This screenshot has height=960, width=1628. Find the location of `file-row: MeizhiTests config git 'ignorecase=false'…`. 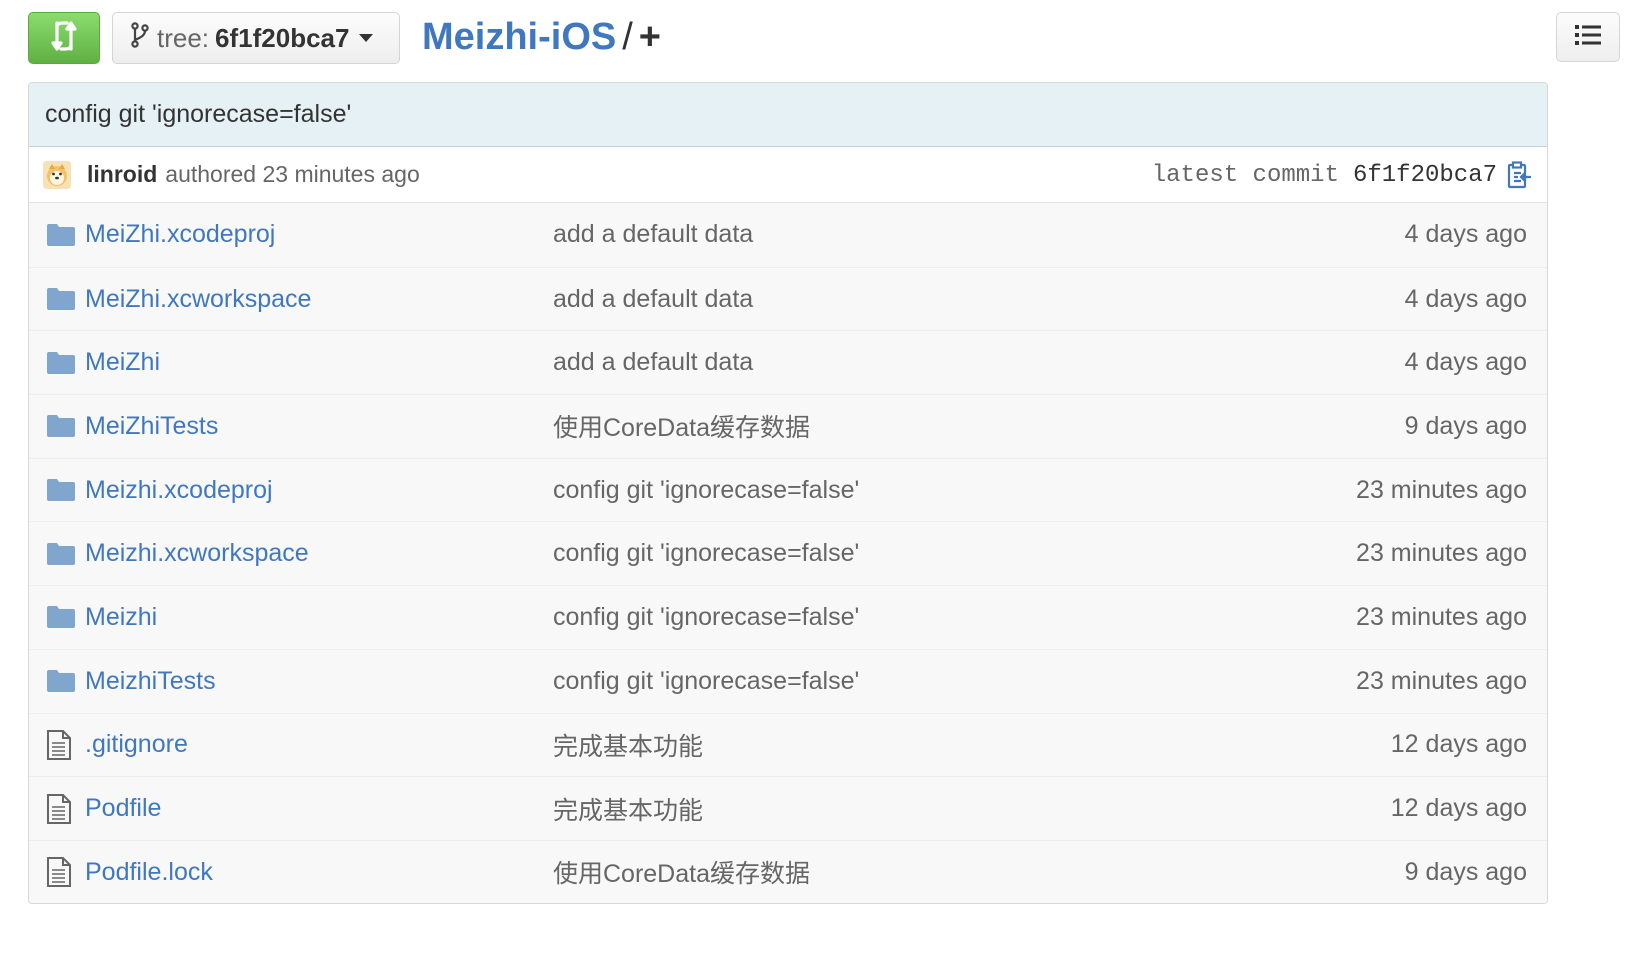

file-row: MeizhiTests config git 'ignorecase=false'… is located at coordinates (788, 680).